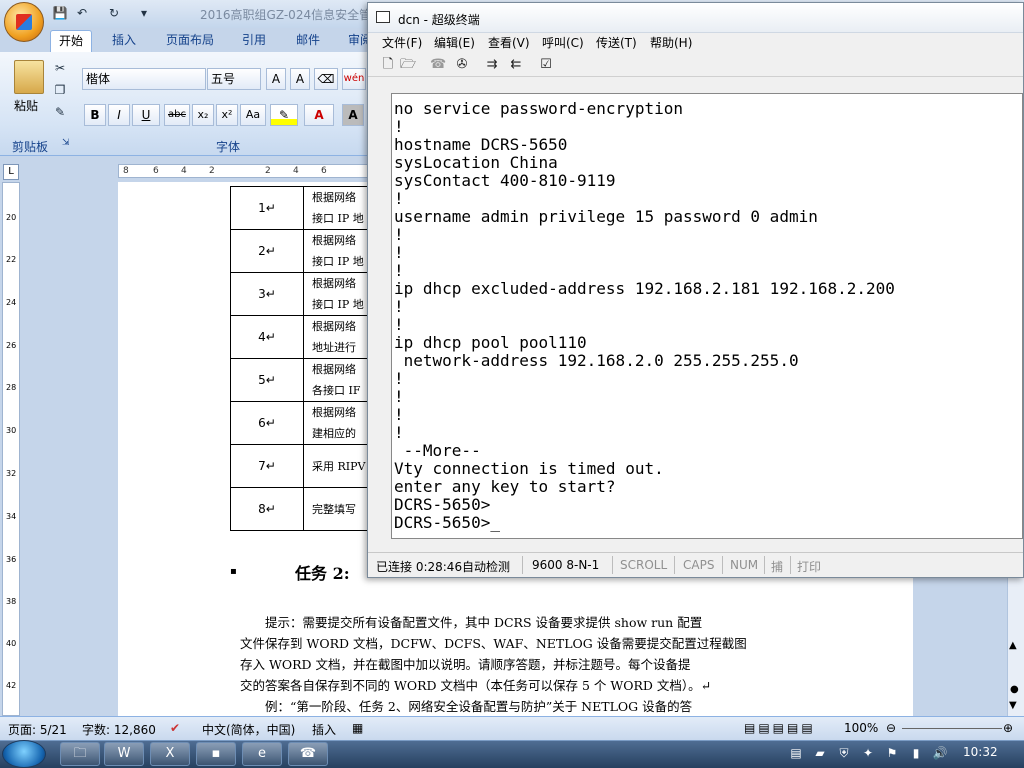 The height and width of the screenshot is (768, 1024). What do you see at coordinates (439, 20) in the screenshot?
I see `terminal-title: dcn - 超级终端` at bounding box center [439, 20].